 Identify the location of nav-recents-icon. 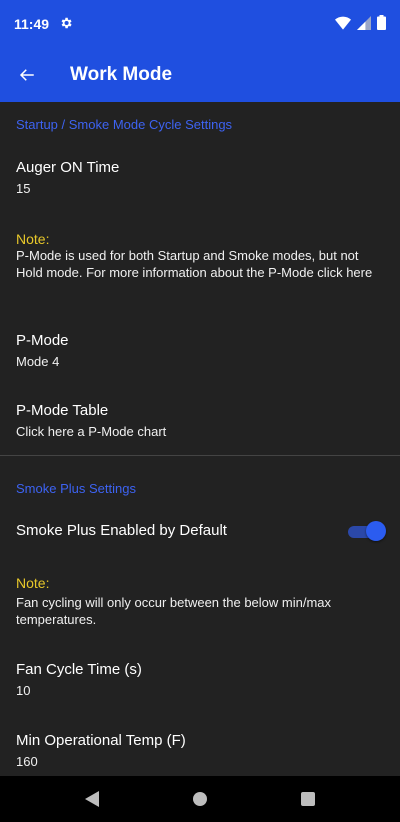
(308, 799).